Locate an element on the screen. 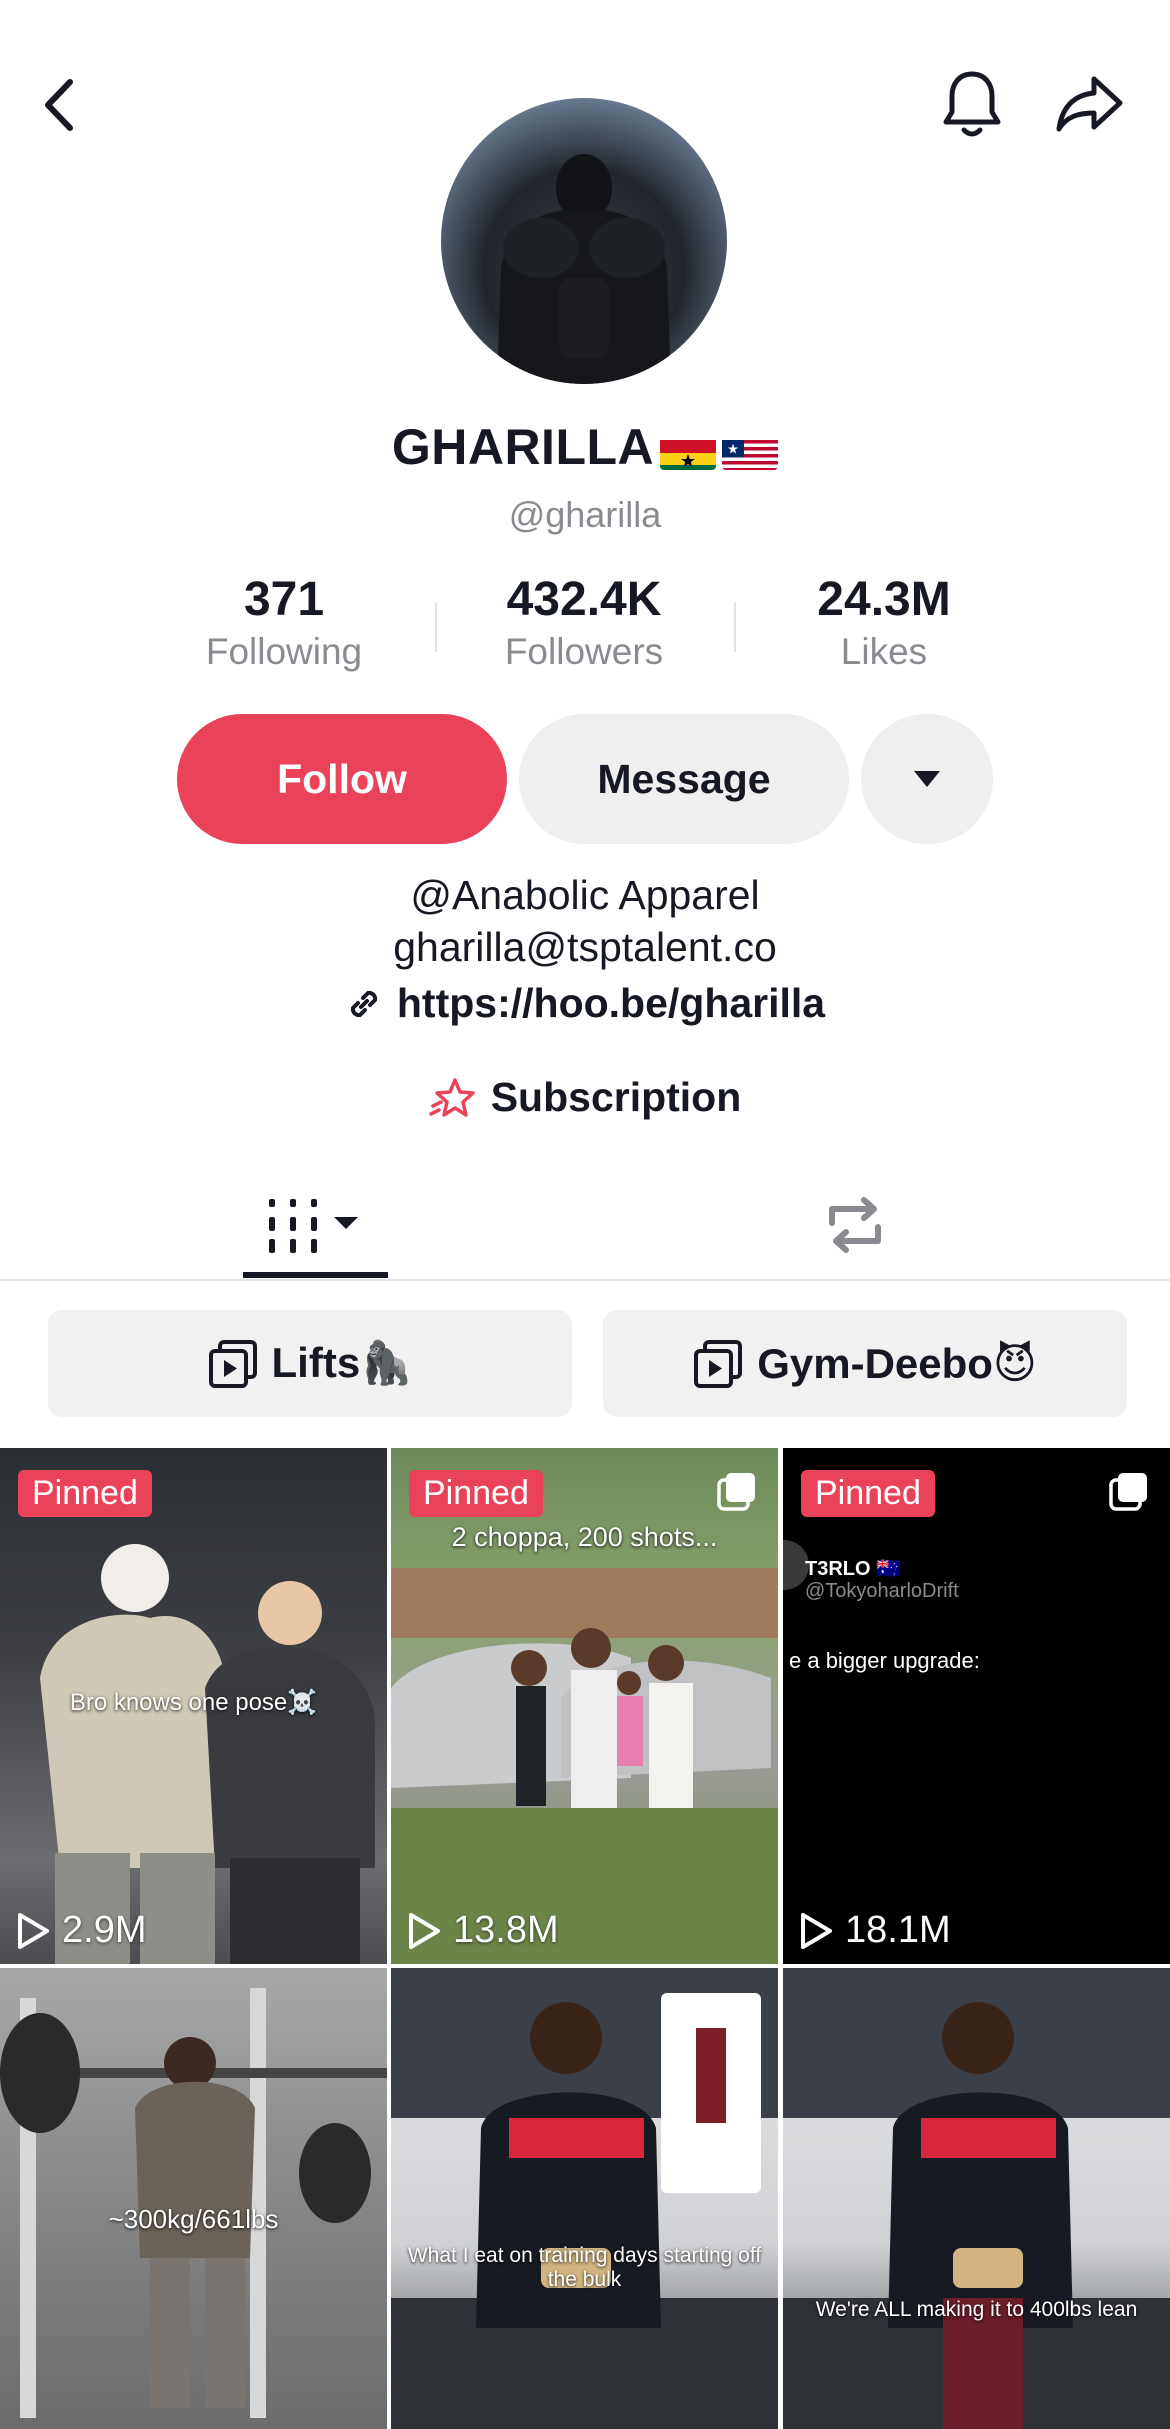  bio-line-brand: @Anabolic Apparel is located at coordinates (585, 895).